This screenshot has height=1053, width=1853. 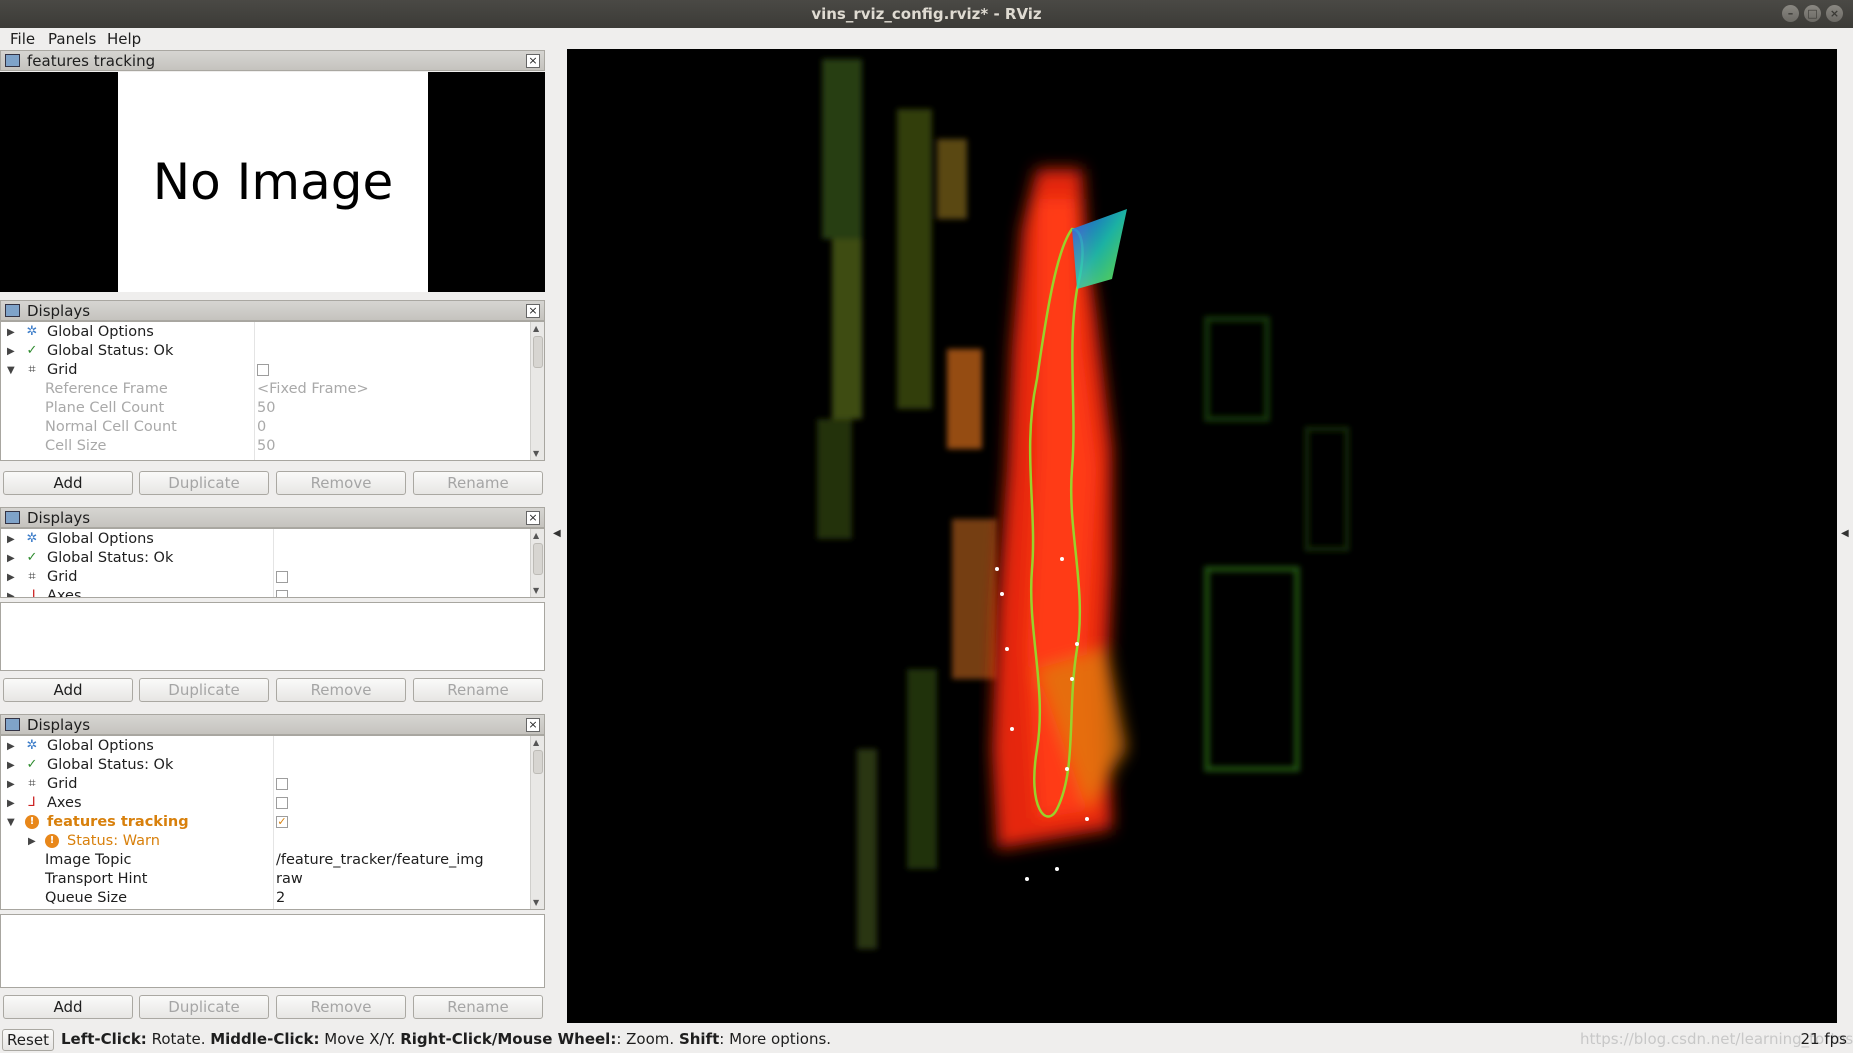 I want to click on menu-panels: Panels, so click(x=72, y=39).